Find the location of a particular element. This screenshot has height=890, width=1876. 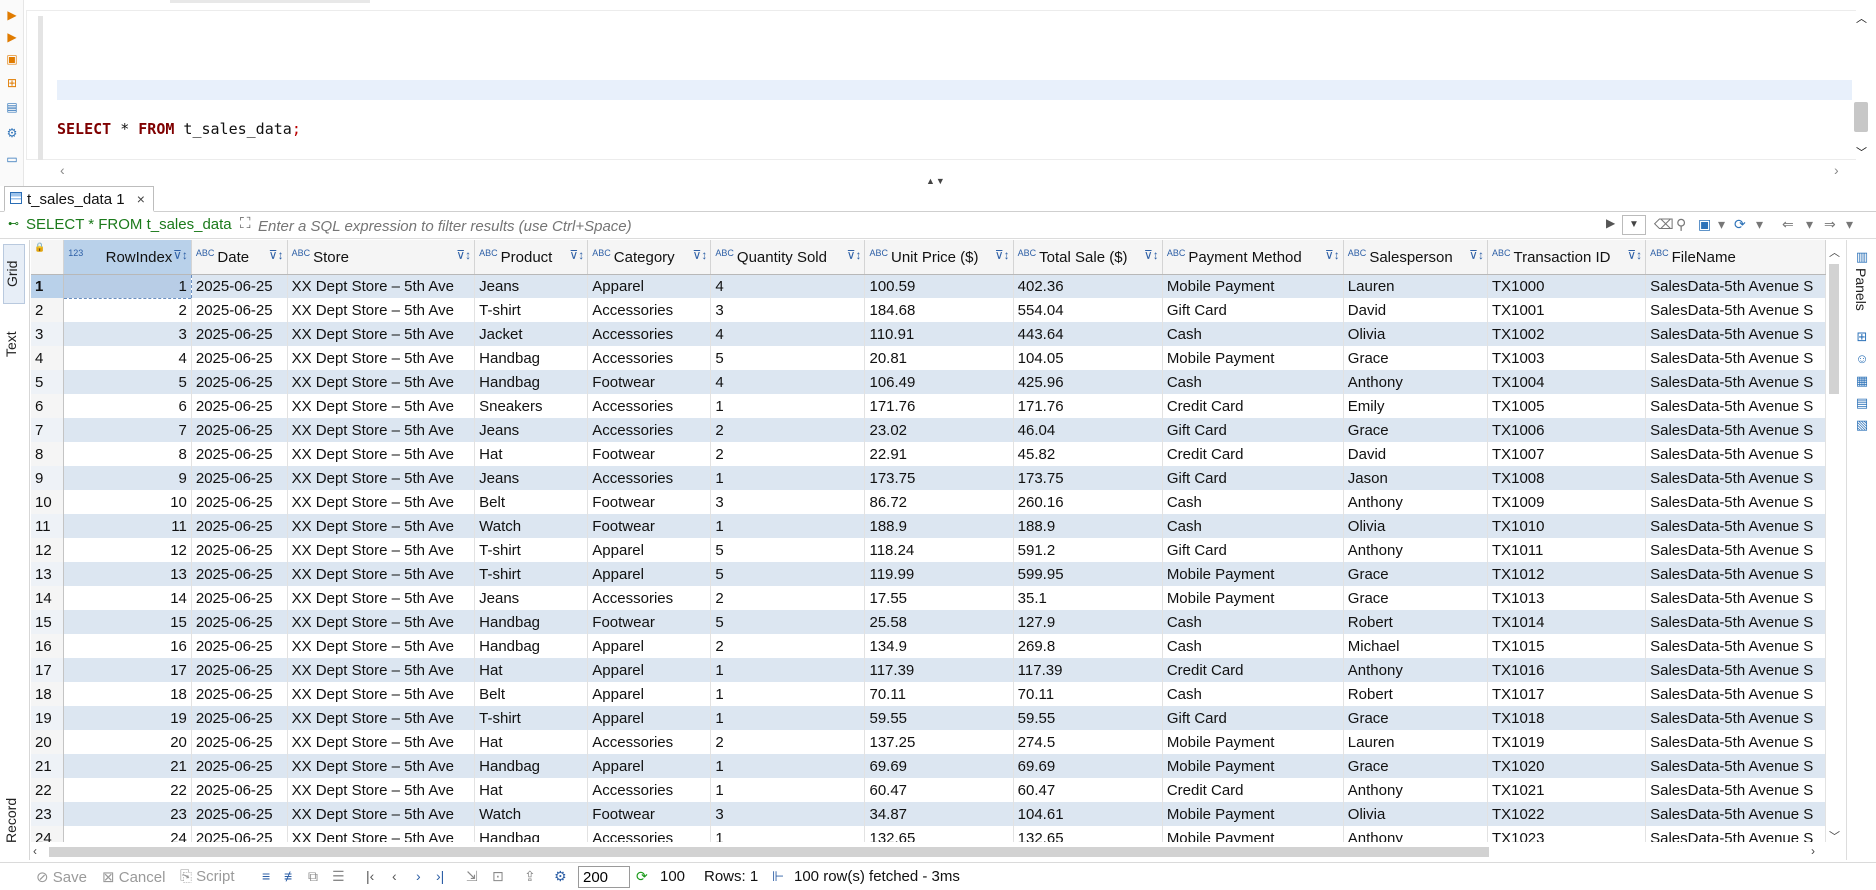

tab-results: t_sales_data 1 × is located at coordinates (79, 199).